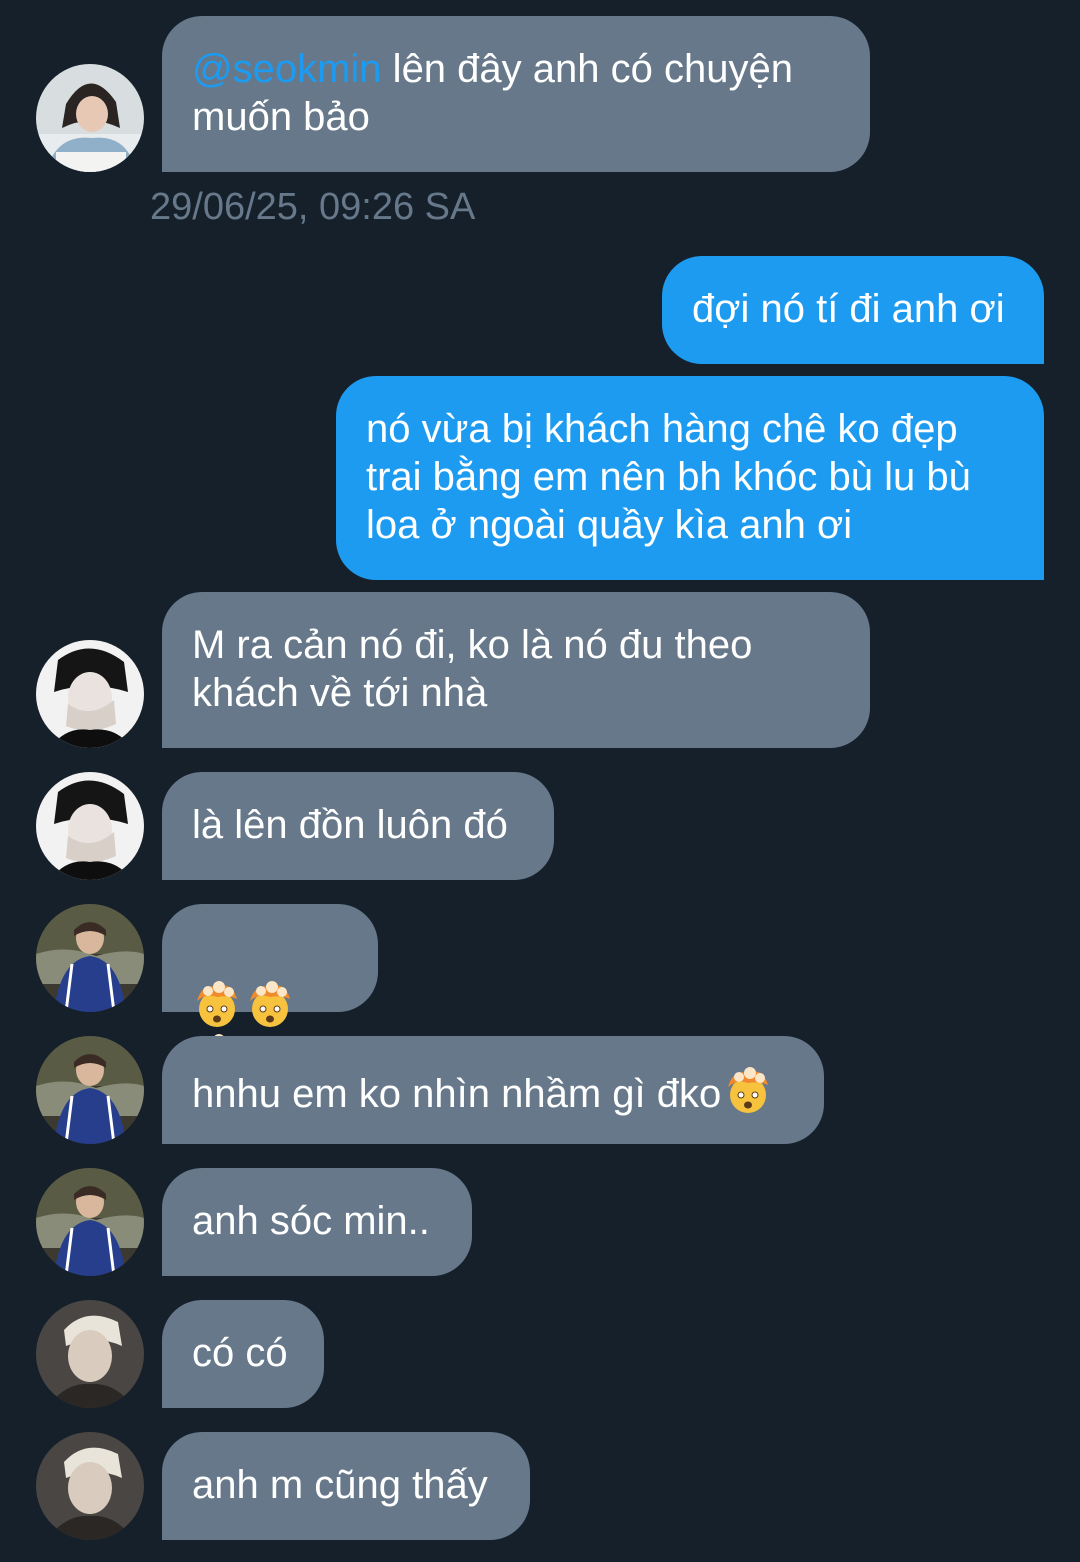 This screenshot has height=1562, width=1080. What do you see at coordinates (516, 94) in the screenshot?
I see `message-bubble: @seokmin lên đây anh có chuyện muốn bảo` at bounding box center [516, 94].